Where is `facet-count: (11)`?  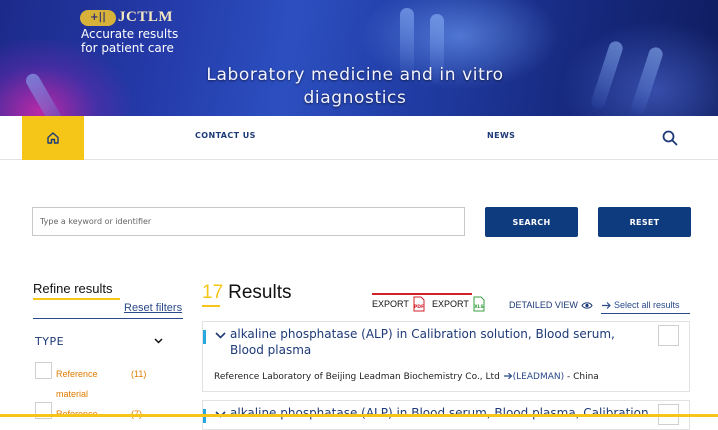
facet-count: (11) is located at coordinates (139, 374).